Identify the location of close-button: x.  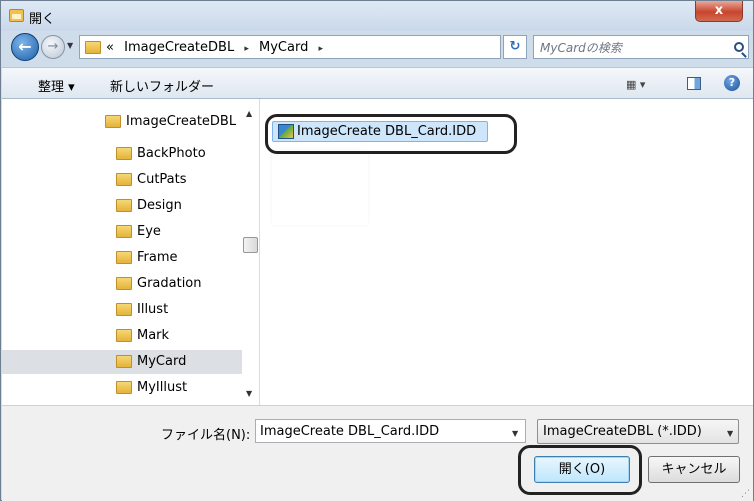
(719, 11).